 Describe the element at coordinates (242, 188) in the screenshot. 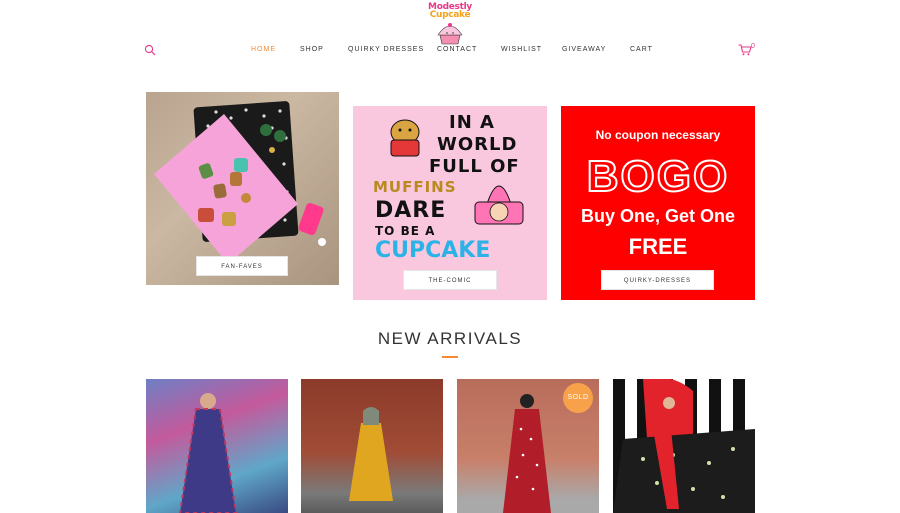

I see `promo-tile-fan-faves: FAN-FAVES` at that location.